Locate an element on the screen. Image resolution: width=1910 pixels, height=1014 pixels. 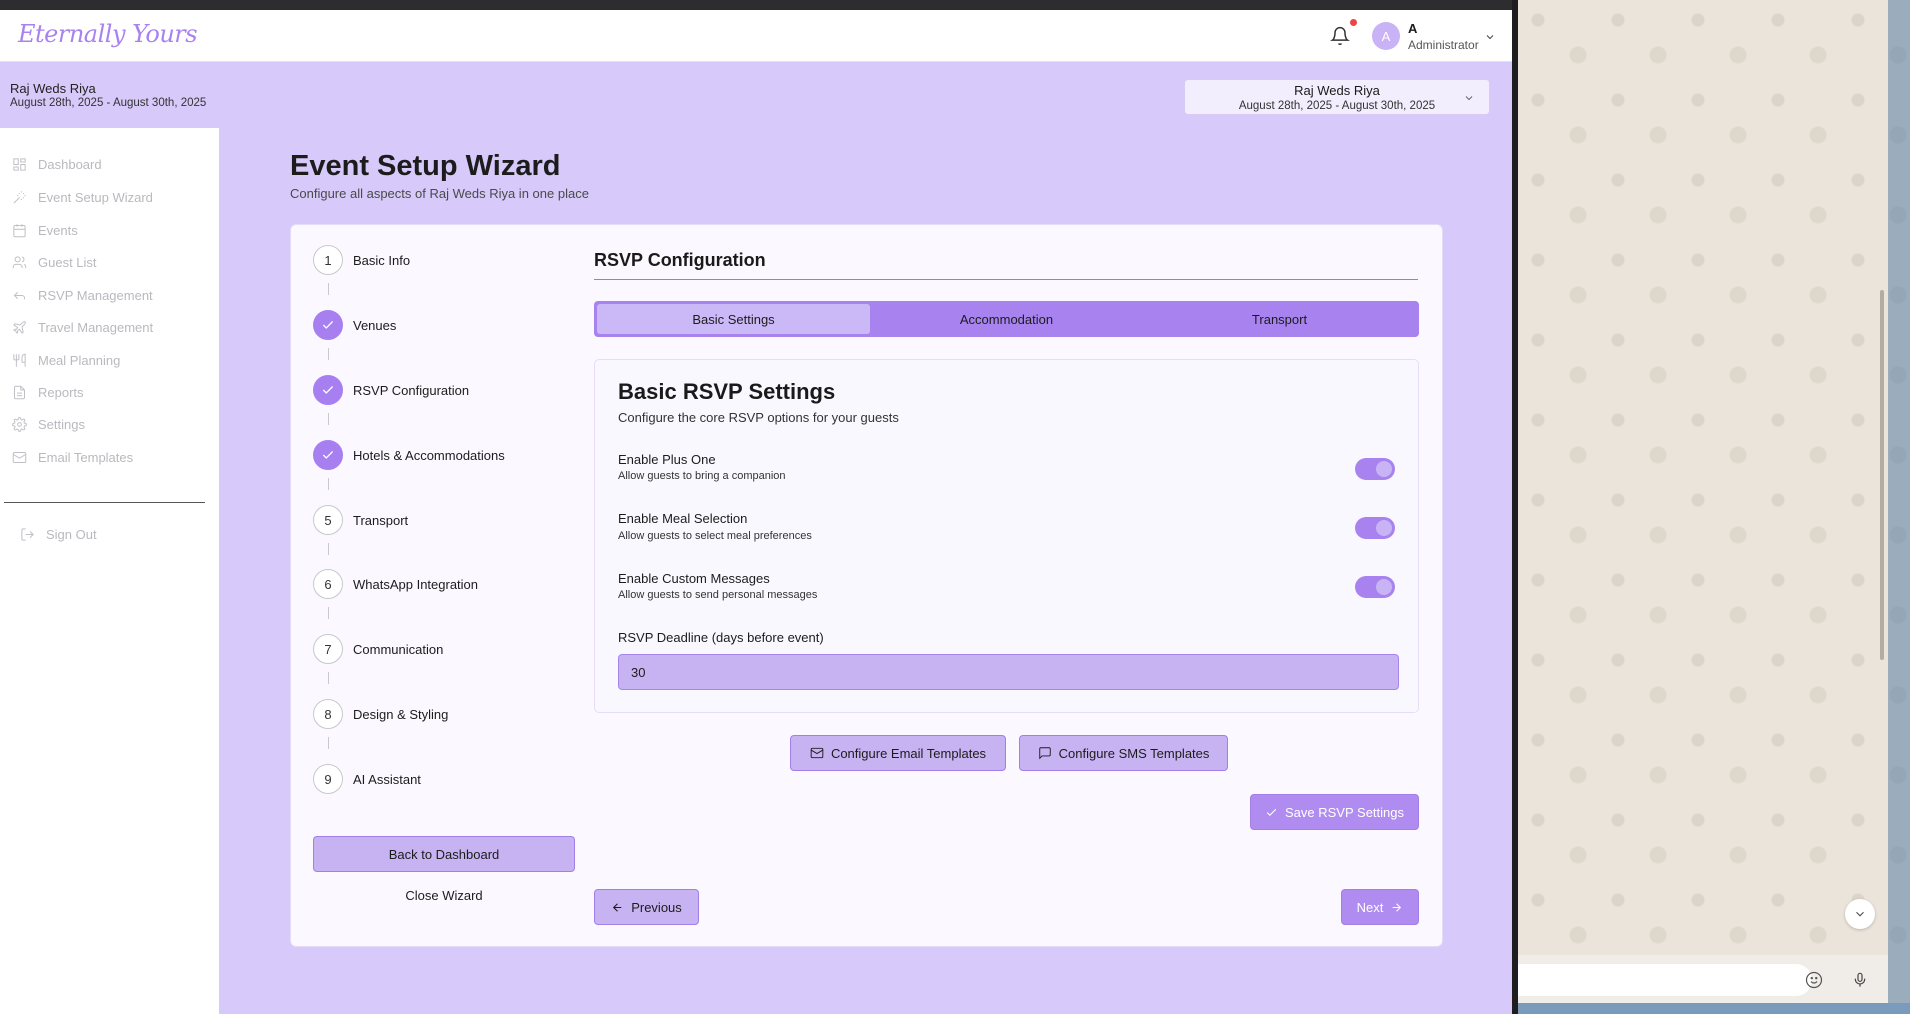
close-wizard-link: Close Wizard is located at coordinates (444, 898).